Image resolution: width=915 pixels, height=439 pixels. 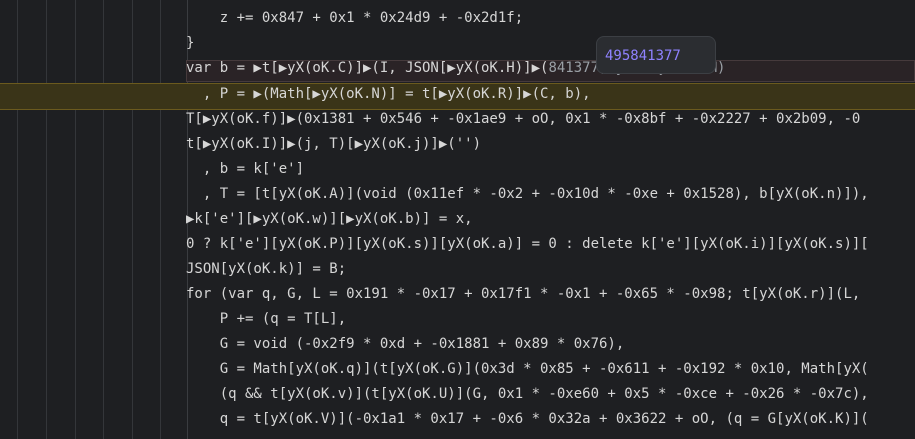 What do you see at coordinates (550, 169) in the screenshot?
I see `code-line: , b = k['e']` at bounding box center [550, 169].